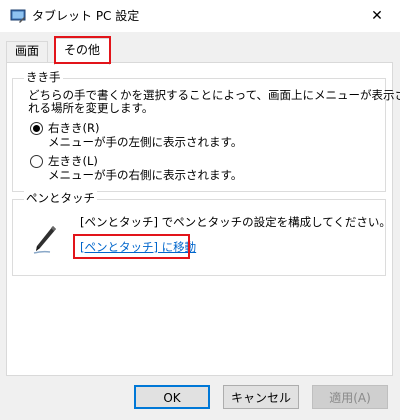 This screenshot has width=400, height=420. Describe the element at coordinates (43, 77) in the screenshot. I see `handedness-legend: きき手` at that location.